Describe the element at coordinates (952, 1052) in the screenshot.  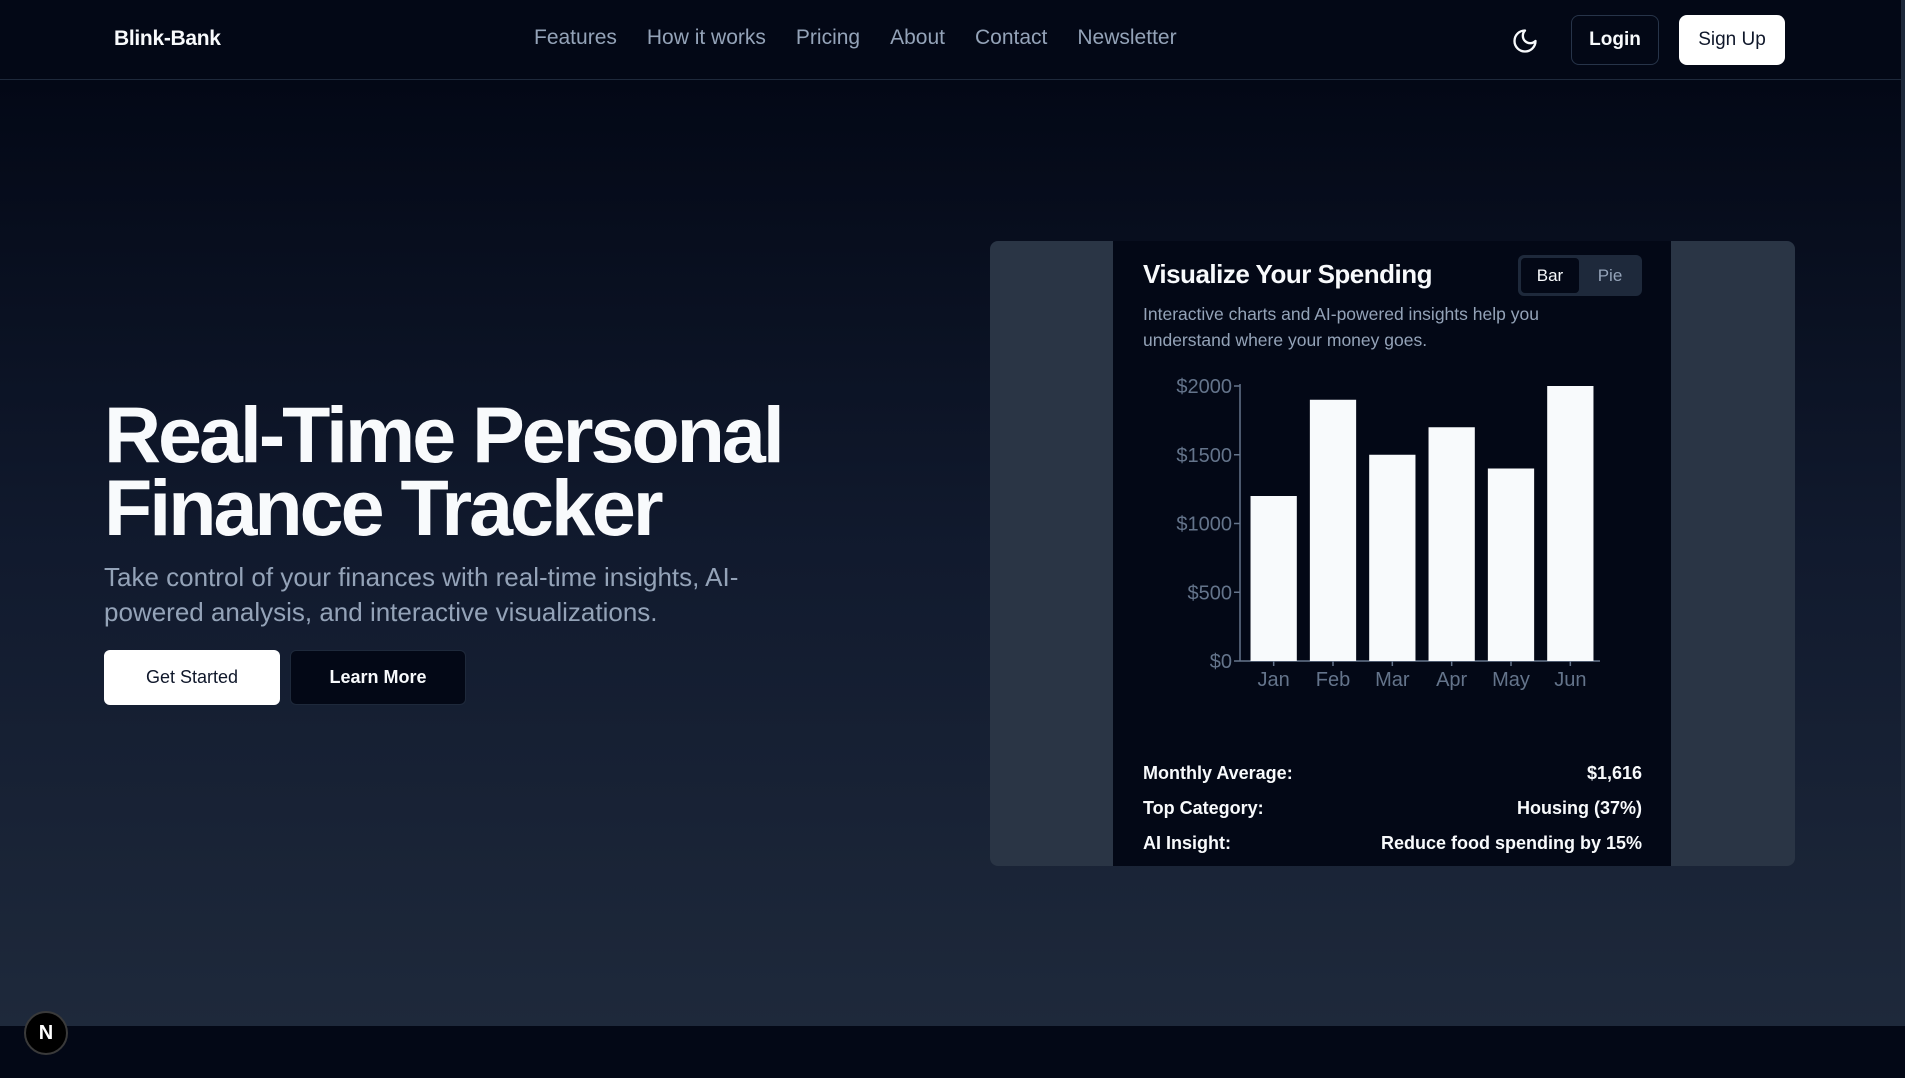
I see `next-section-band` at that location.